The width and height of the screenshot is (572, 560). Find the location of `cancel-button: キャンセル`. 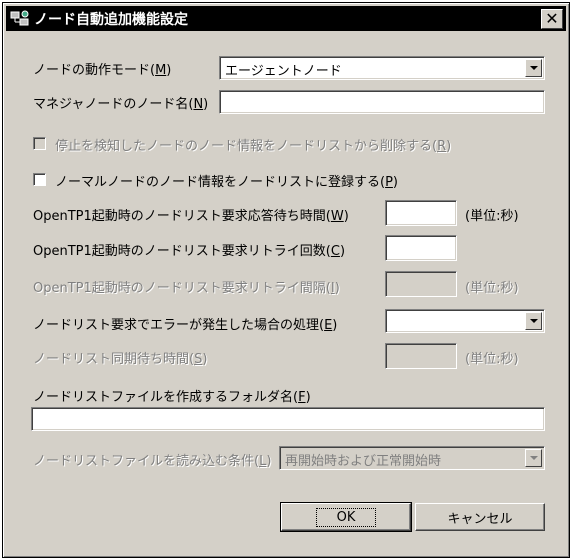

cancel-button: キャンセル is located at coordinates (480, 517).